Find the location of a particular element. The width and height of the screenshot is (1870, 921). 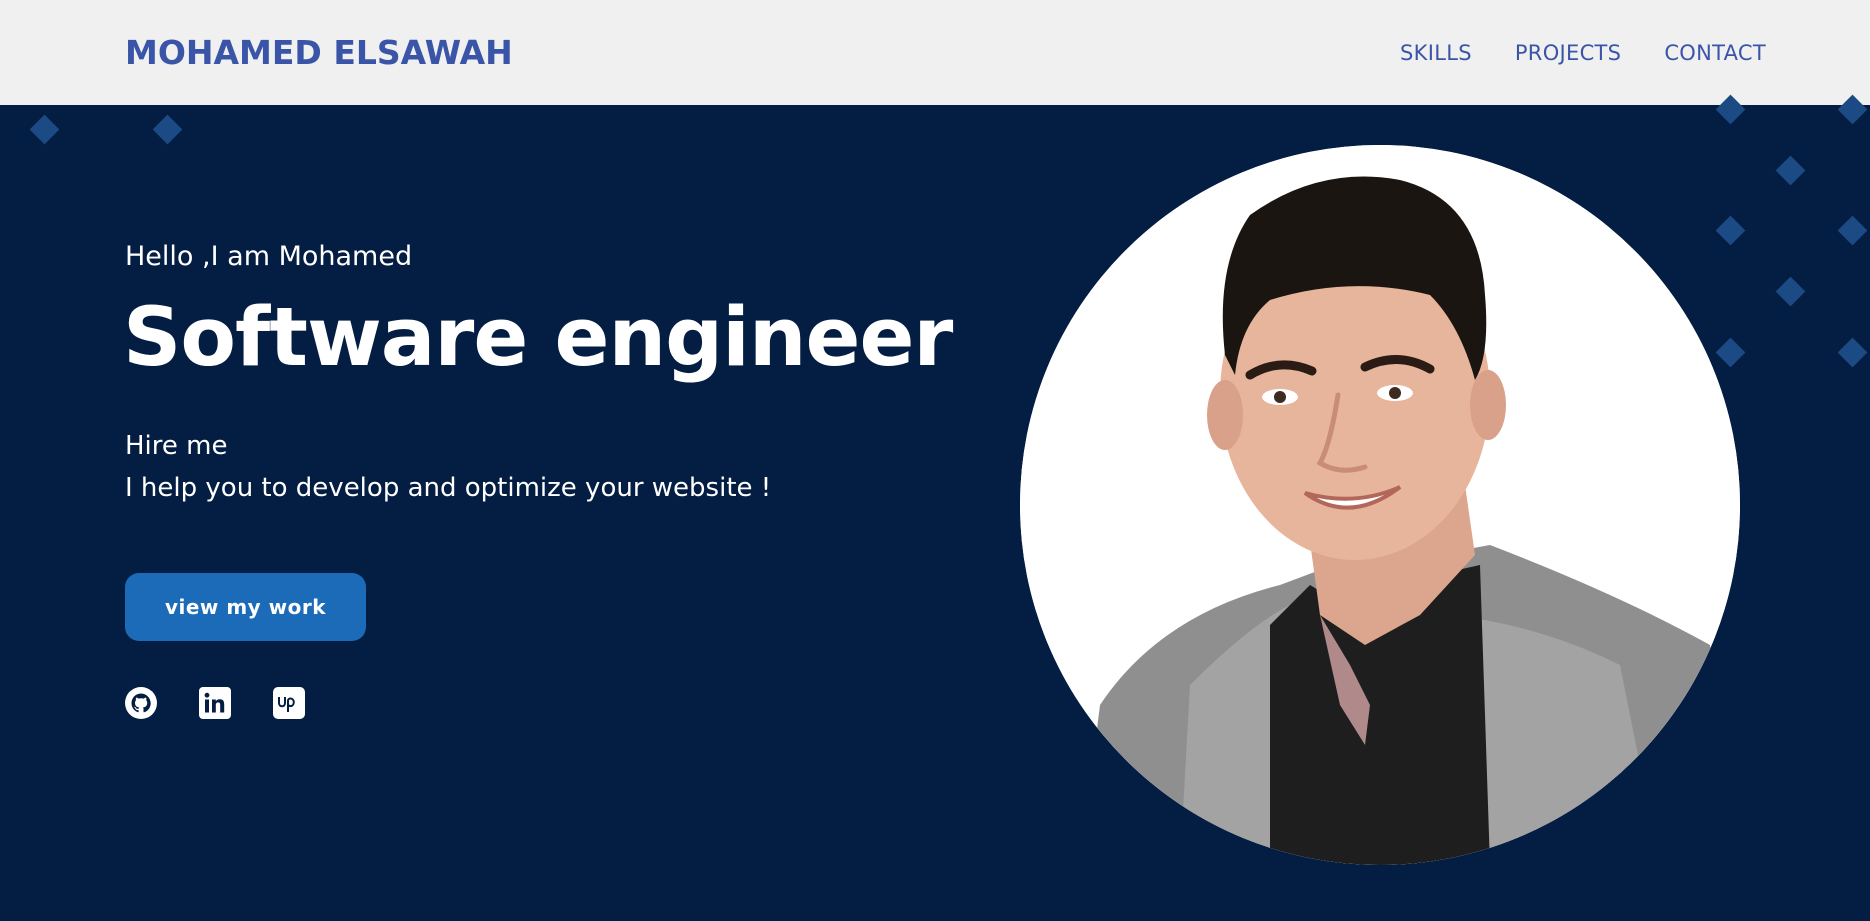

social-links is located at coordinates (215, 703).